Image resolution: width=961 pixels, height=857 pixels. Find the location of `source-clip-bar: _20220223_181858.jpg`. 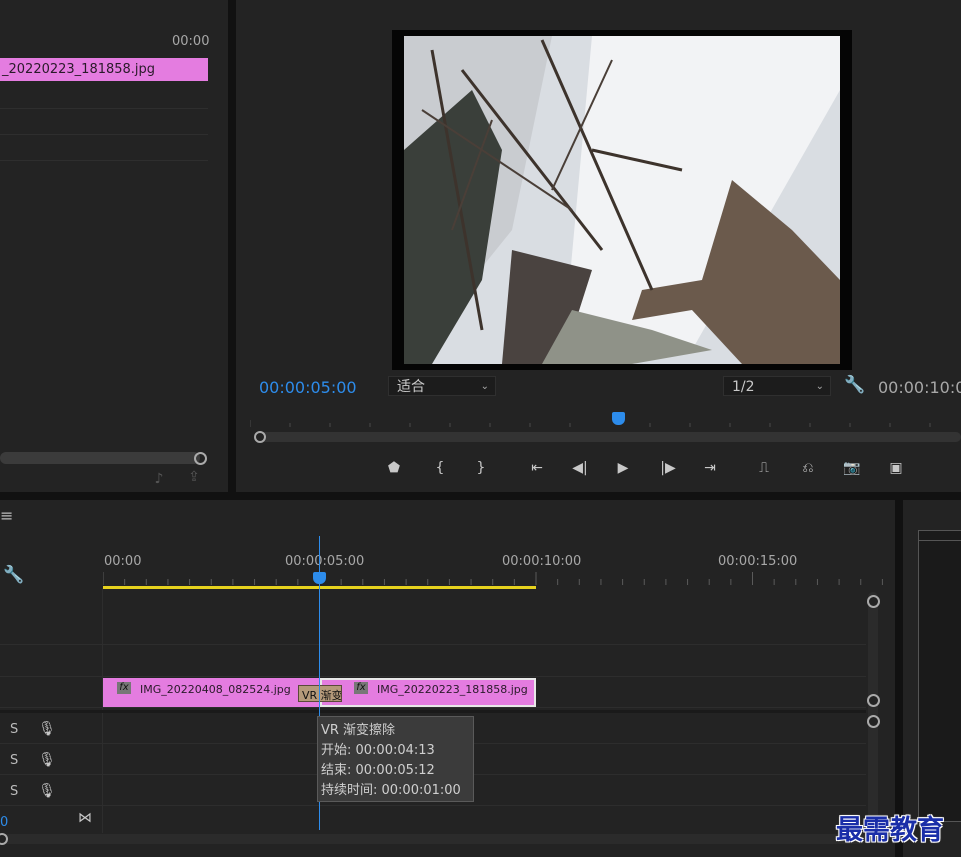

source-clip-bar: _20220223_181858.jpg is located at coordinates (104, 69).